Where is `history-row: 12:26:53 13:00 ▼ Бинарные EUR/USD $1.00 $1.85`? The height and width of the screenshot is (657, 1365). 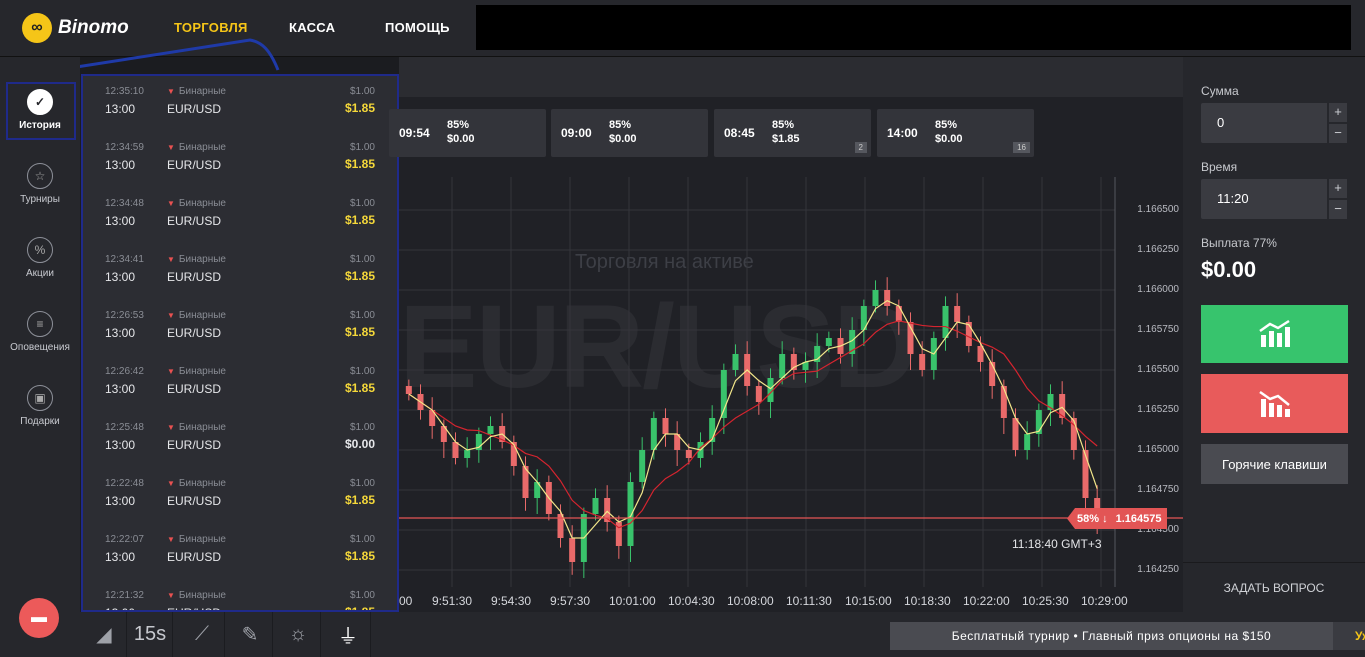
history-row: 12:26:53 13:00 ▼ Бинарные EUR/USD $1.00 $1.85 is located at coordinates (240, 328).